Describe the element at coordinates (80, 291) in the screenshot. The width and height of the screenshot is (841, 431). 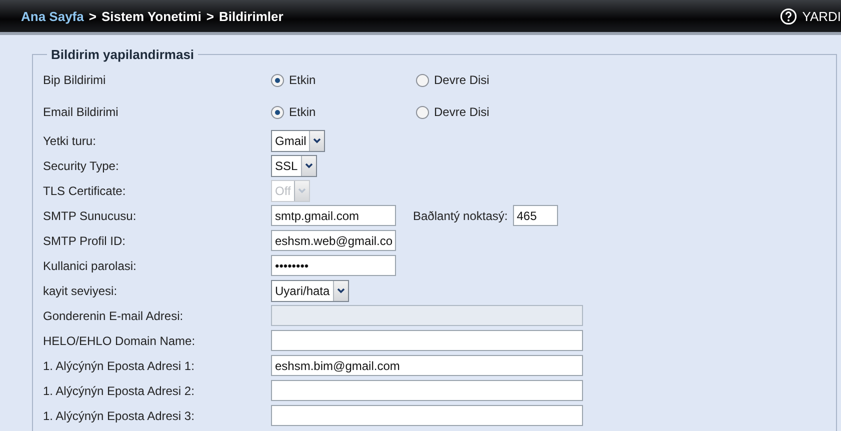
I see `field-label: kayit seviyesi:` at that location.